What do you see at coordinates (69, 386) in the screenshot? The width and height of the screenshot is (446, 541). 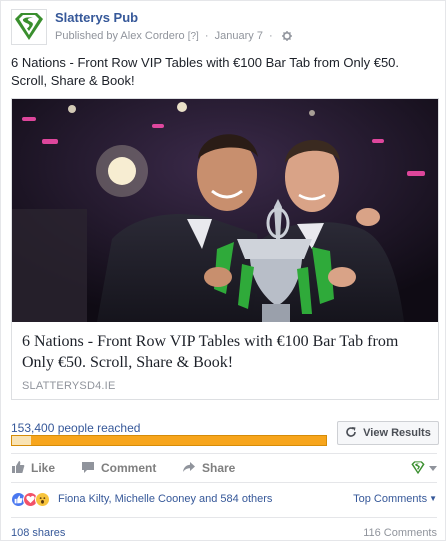 I see `preview-domain: SLATTERYSD4.IE` at bounding box center [69, 386].